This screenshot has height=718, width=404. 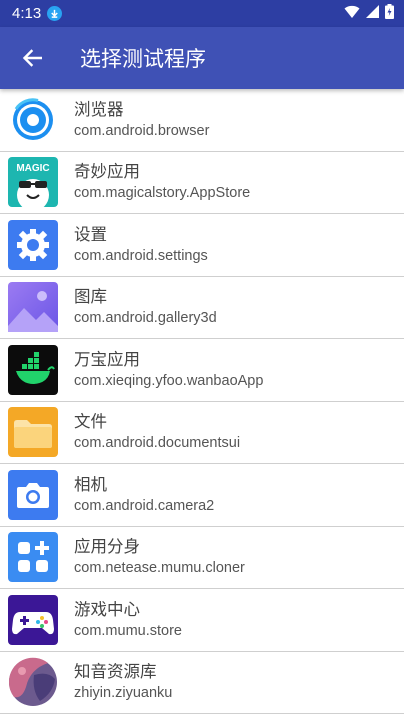 I want to click on app-bar: 选择测试程序, so click(x=202, y=58).